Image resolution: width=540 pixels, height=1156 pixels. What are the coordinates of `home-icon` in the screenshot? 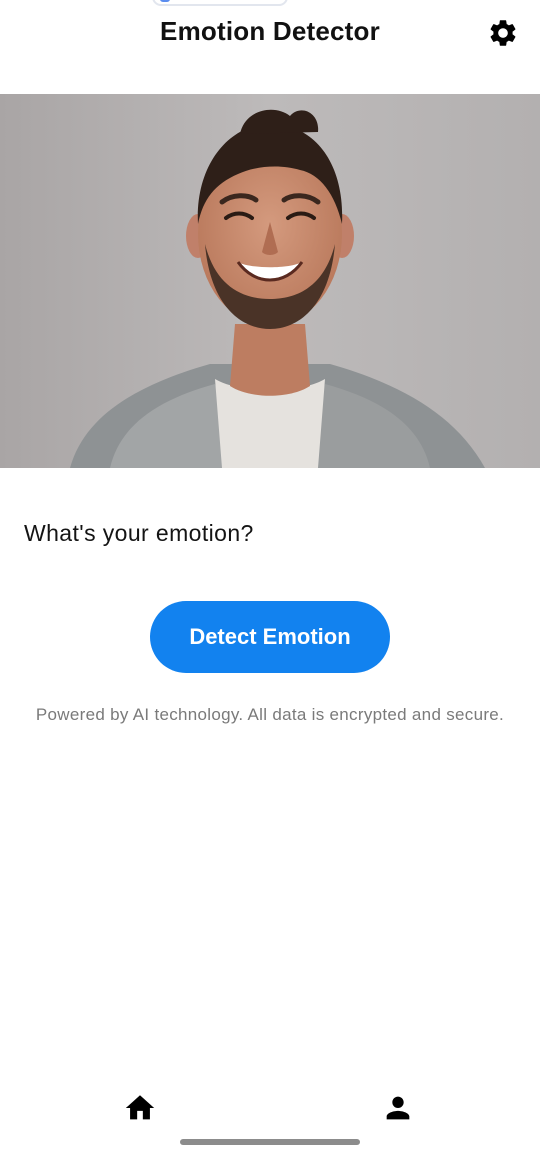 It's located at (140, 1107).